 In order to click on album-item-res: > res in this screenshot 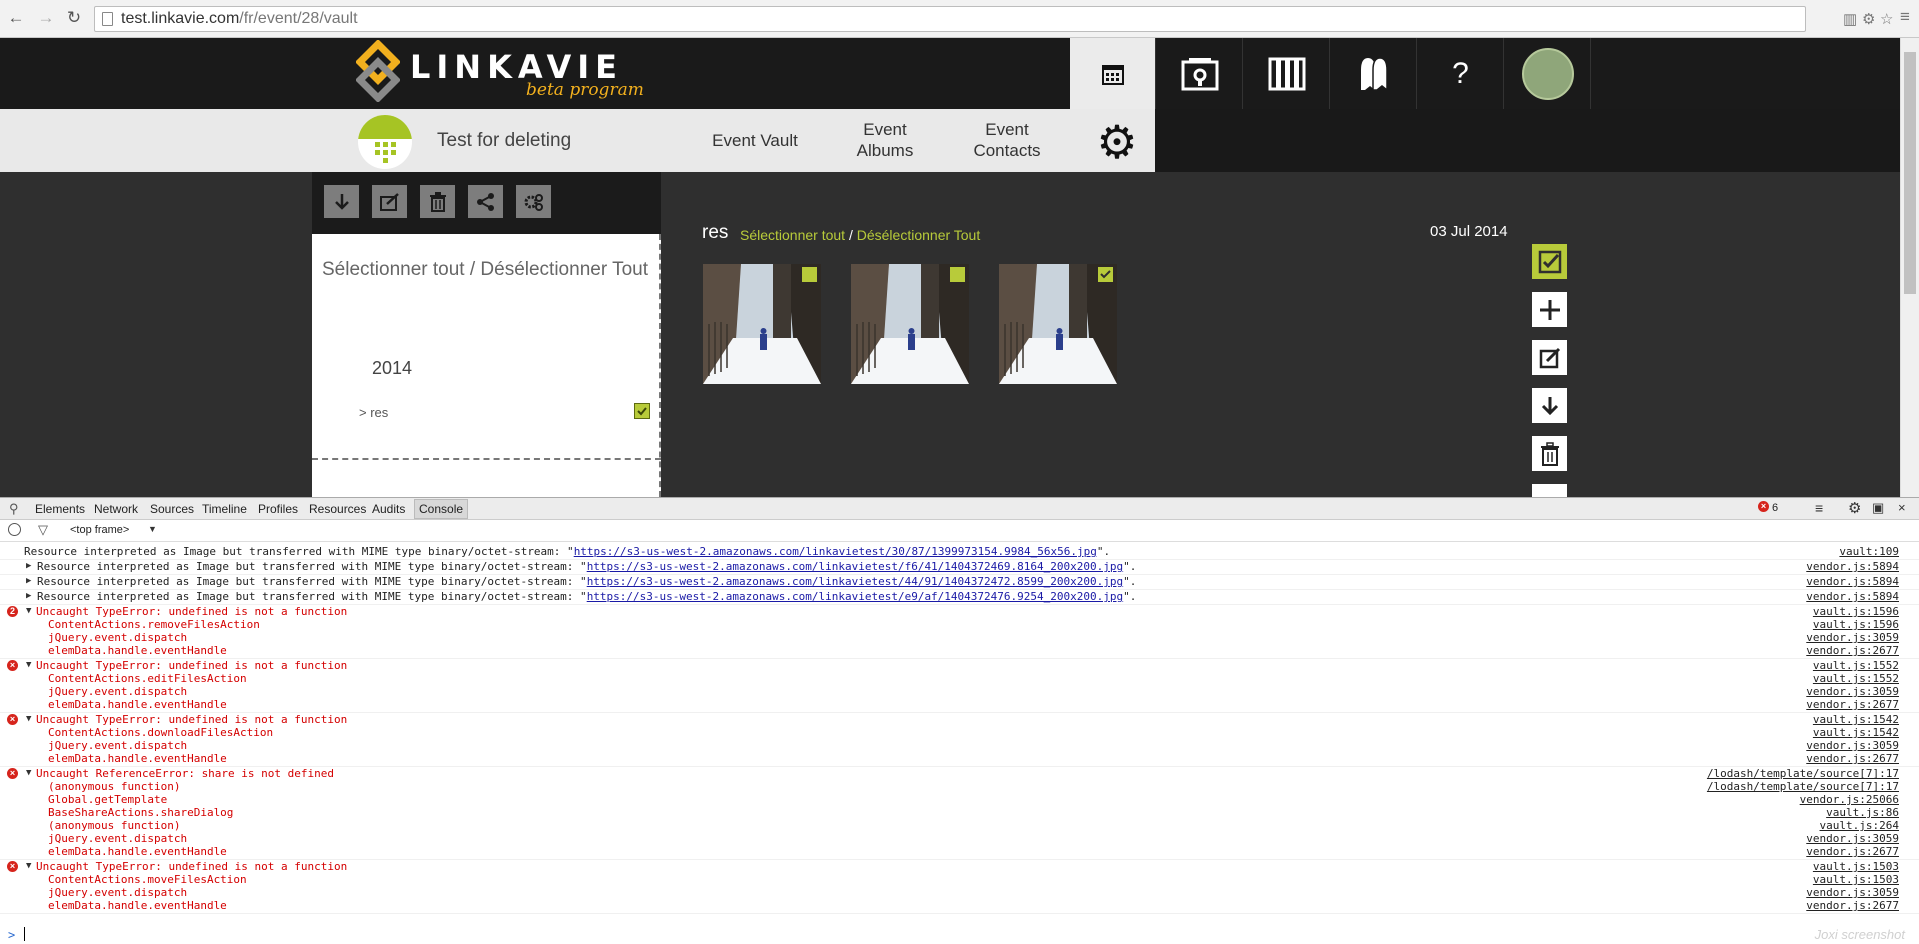, I will do `click(373, 412)`.